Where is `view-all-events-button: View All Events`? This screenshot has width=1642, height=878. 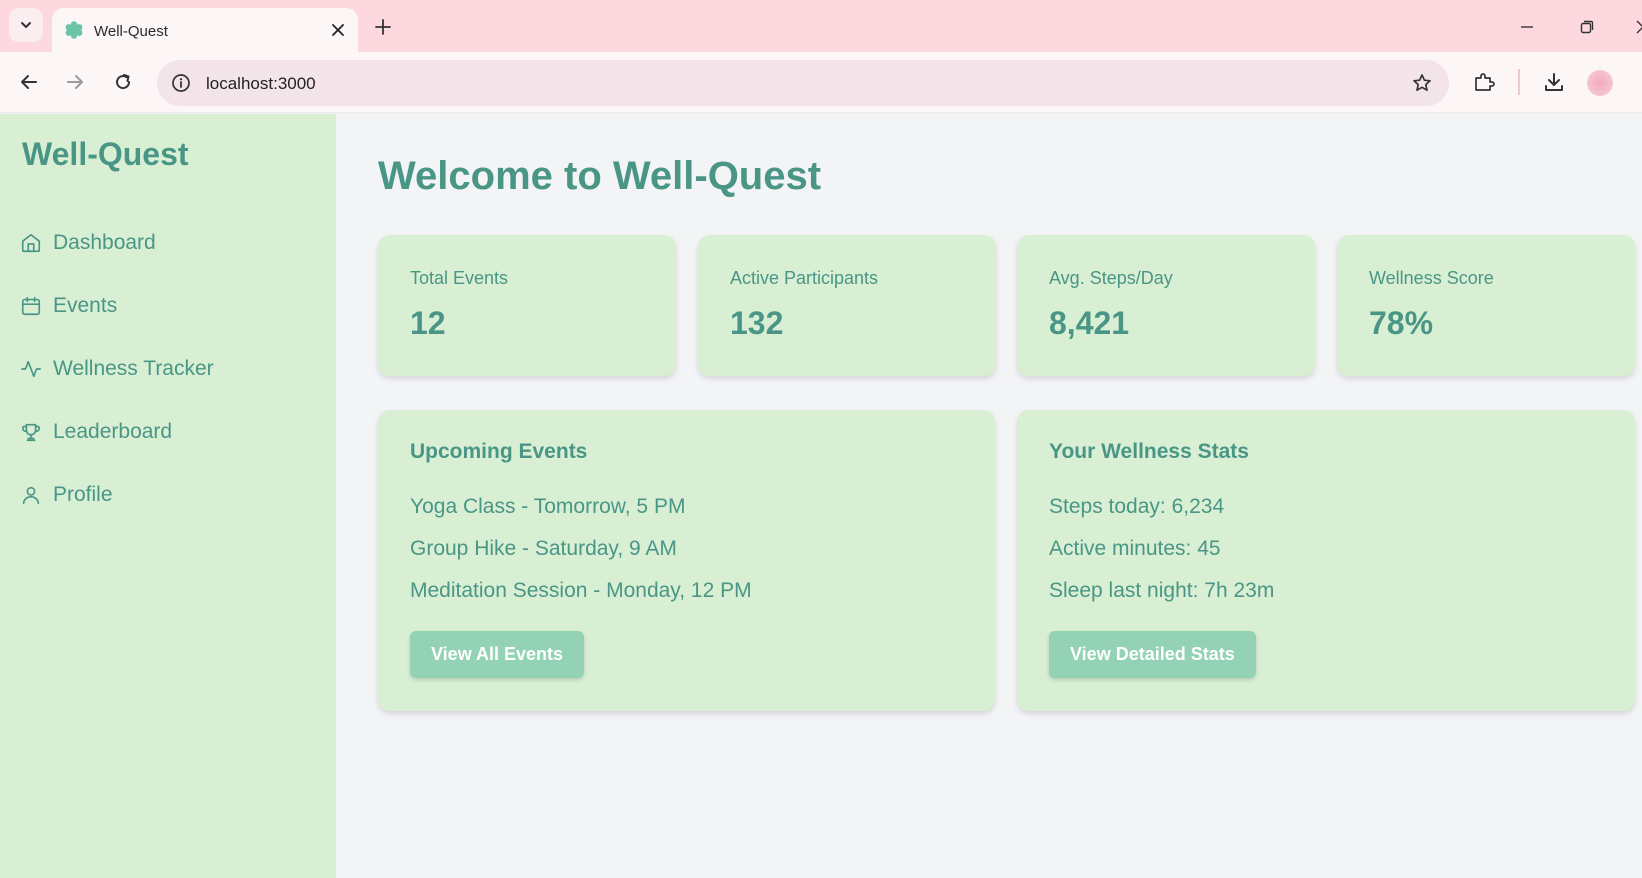 view-all-events-button: View All Events is located at coordinates (497, 654).